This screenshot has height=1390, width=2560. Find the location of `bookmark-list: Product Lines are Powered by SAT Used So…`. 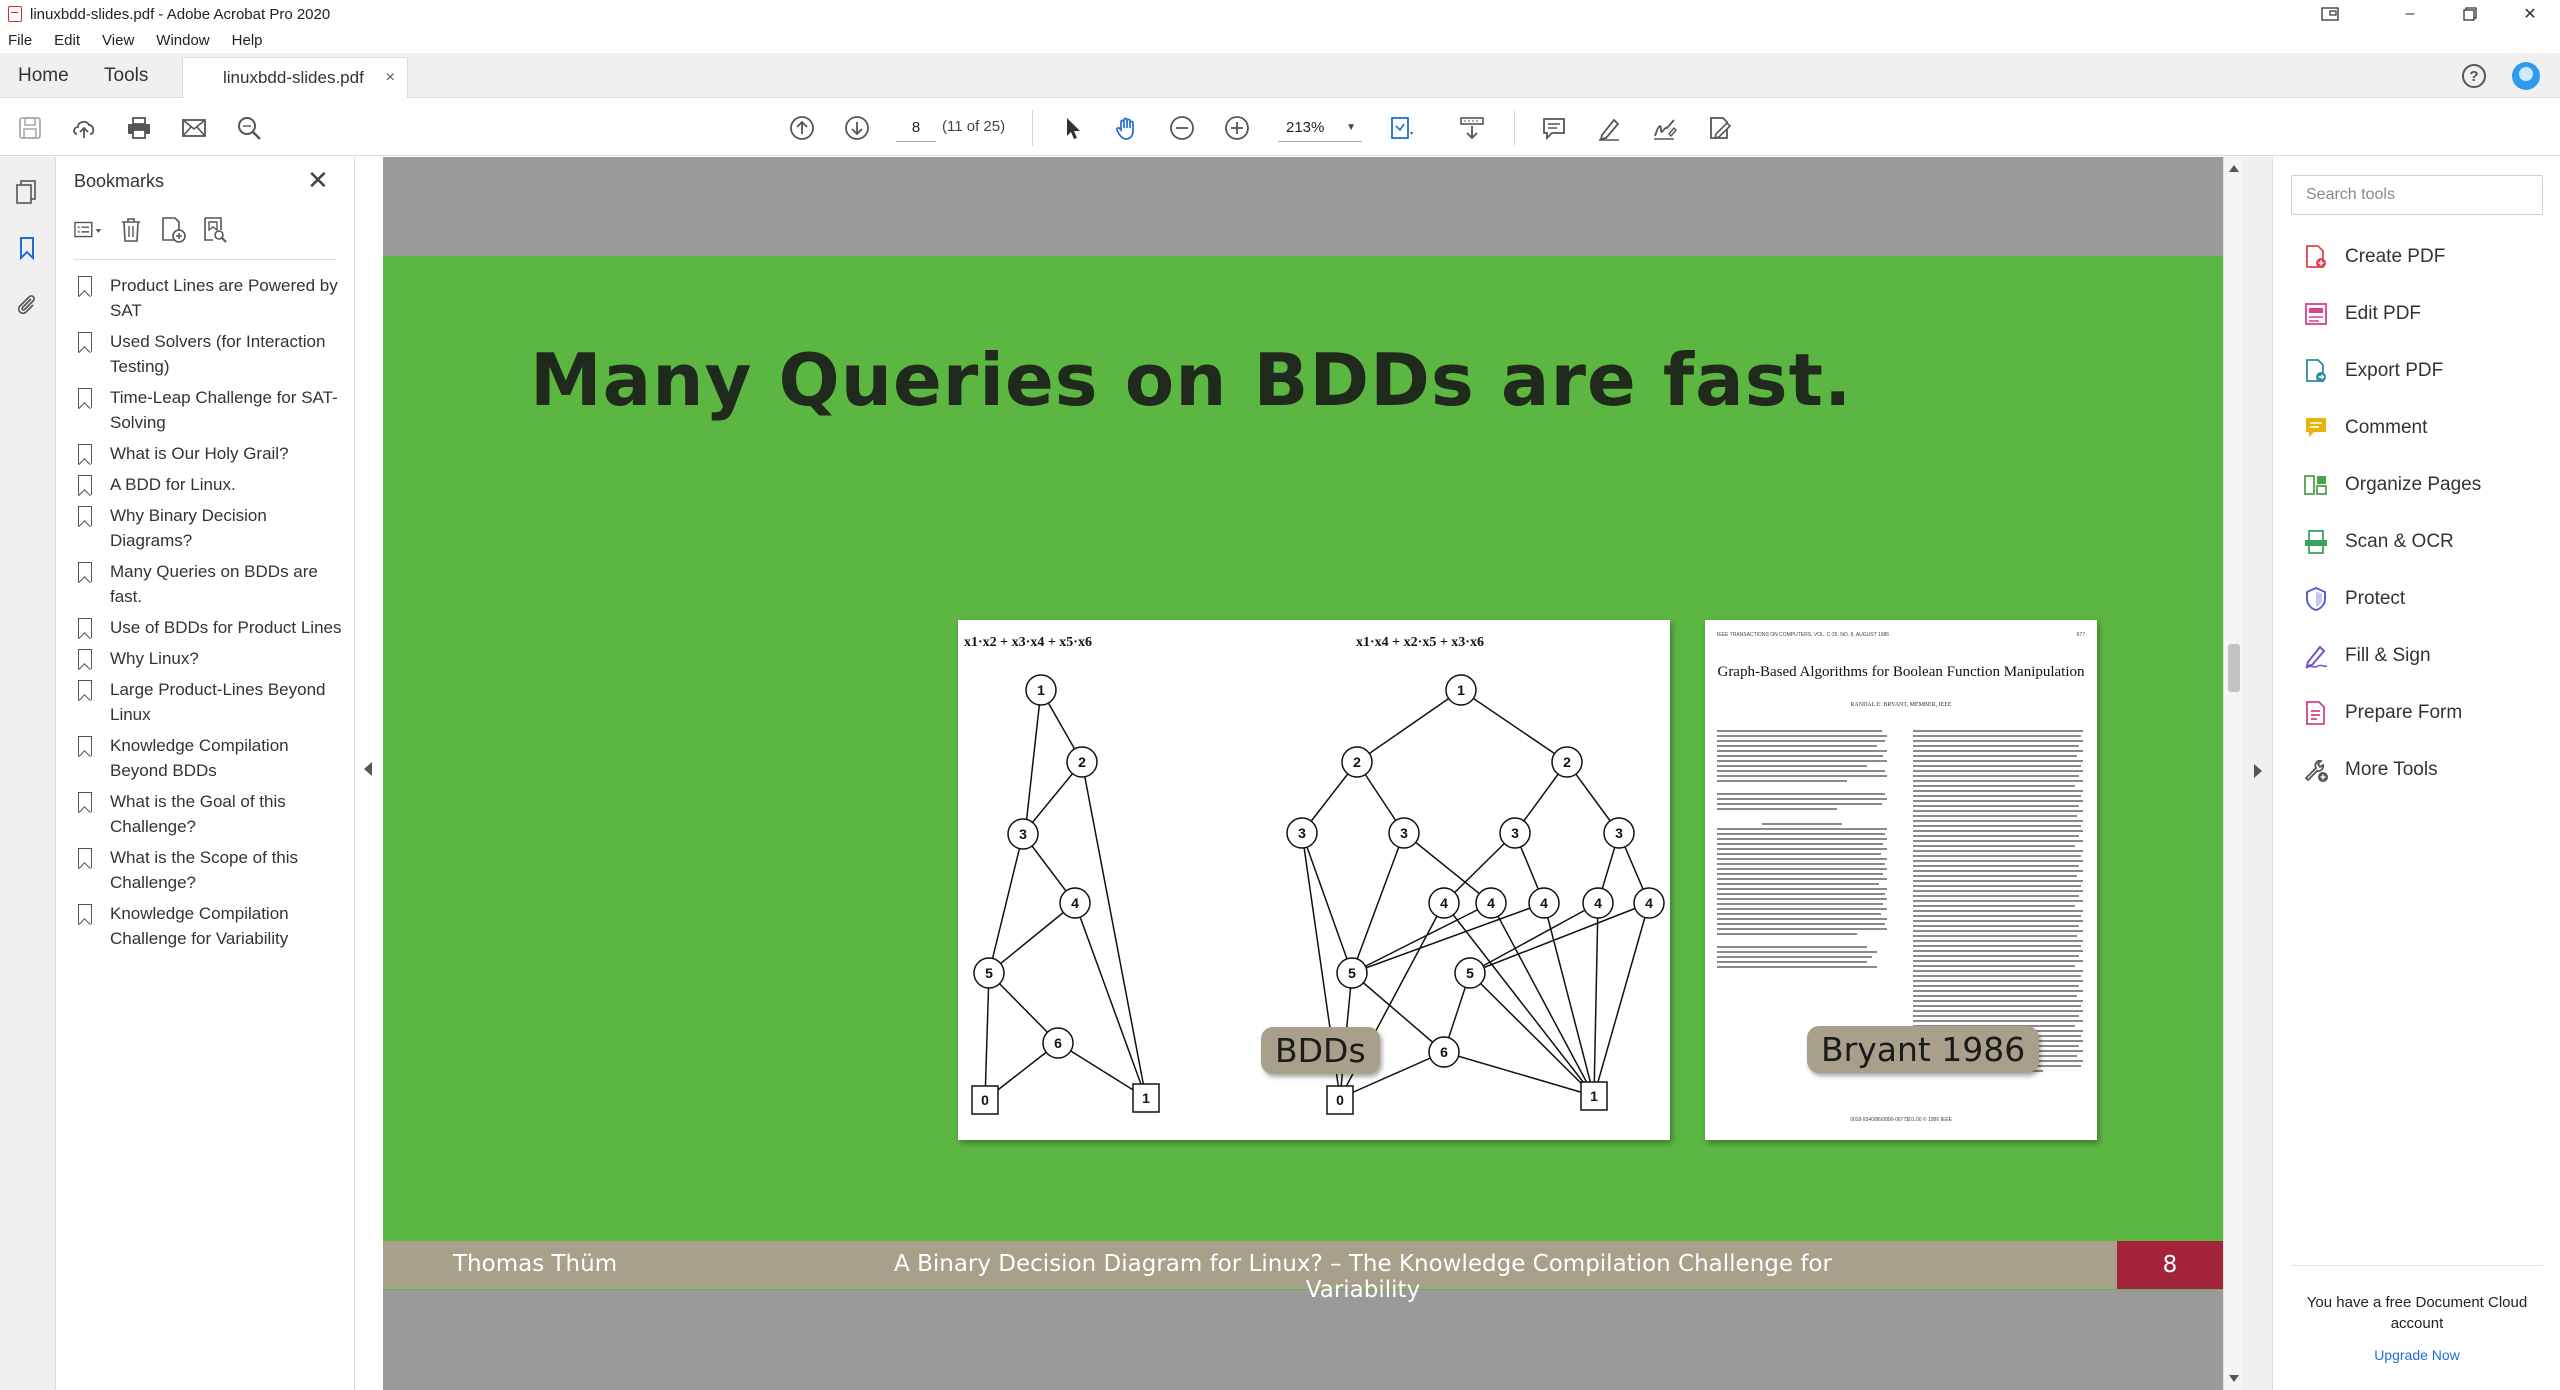

bookmark-list: Product Lines are Powered by SAT Used So… is located at coordinates (209, 615).